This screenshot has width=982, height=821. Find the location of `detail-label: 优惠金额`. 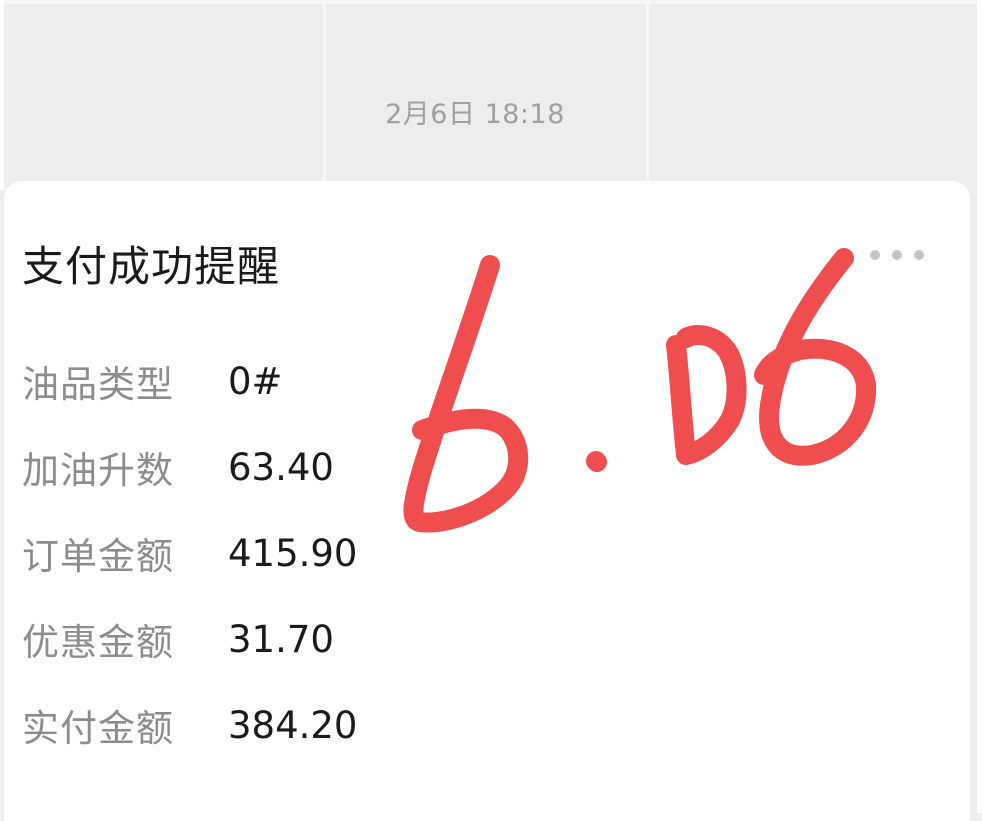

detail-label: 优惠金额 is located at coordinates (98, 642).